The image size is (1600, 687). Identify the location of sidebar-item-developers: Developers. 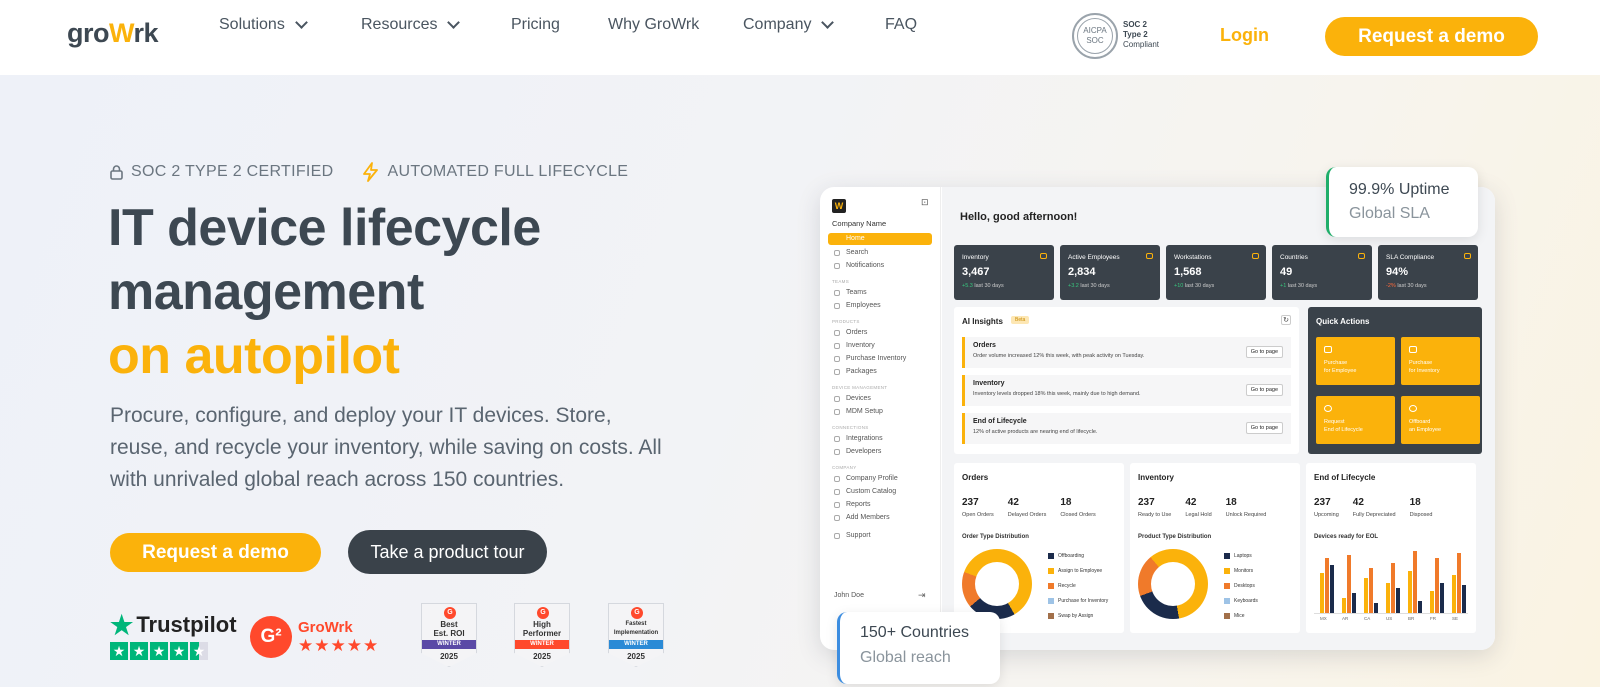
(857, 451).